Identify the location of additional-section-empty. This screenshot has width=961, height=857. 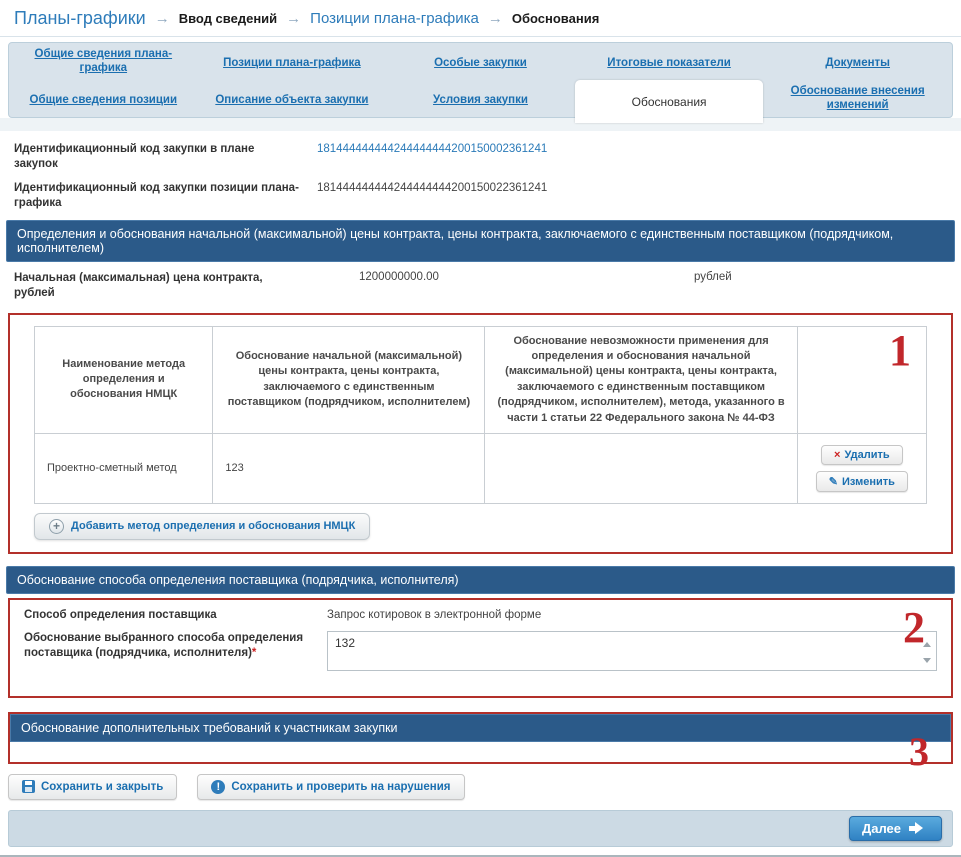
(480, 751).